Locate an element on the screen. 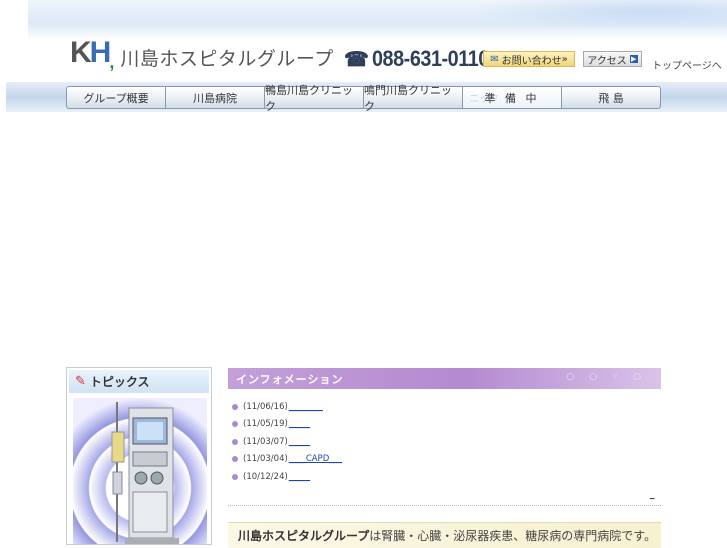 The width and height of the screenshot is (727, 548). phone-contact: ☎ 088-631-0110 is located at coordinates (423, 59).